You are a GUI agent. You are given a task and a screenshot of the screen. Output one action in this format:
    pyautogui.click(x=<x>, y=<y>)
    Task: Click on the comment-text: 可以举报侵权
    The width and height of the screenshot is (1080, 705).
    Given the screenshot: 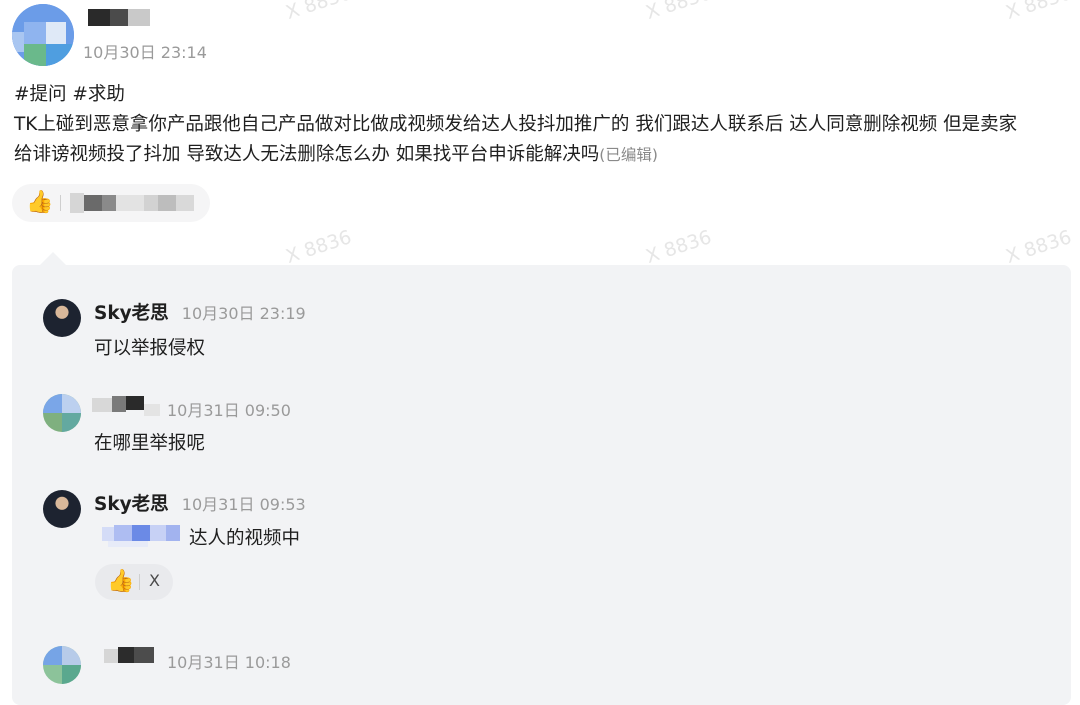 What is the action you would take?
    pyautogui.click(x=150, y=348)
    